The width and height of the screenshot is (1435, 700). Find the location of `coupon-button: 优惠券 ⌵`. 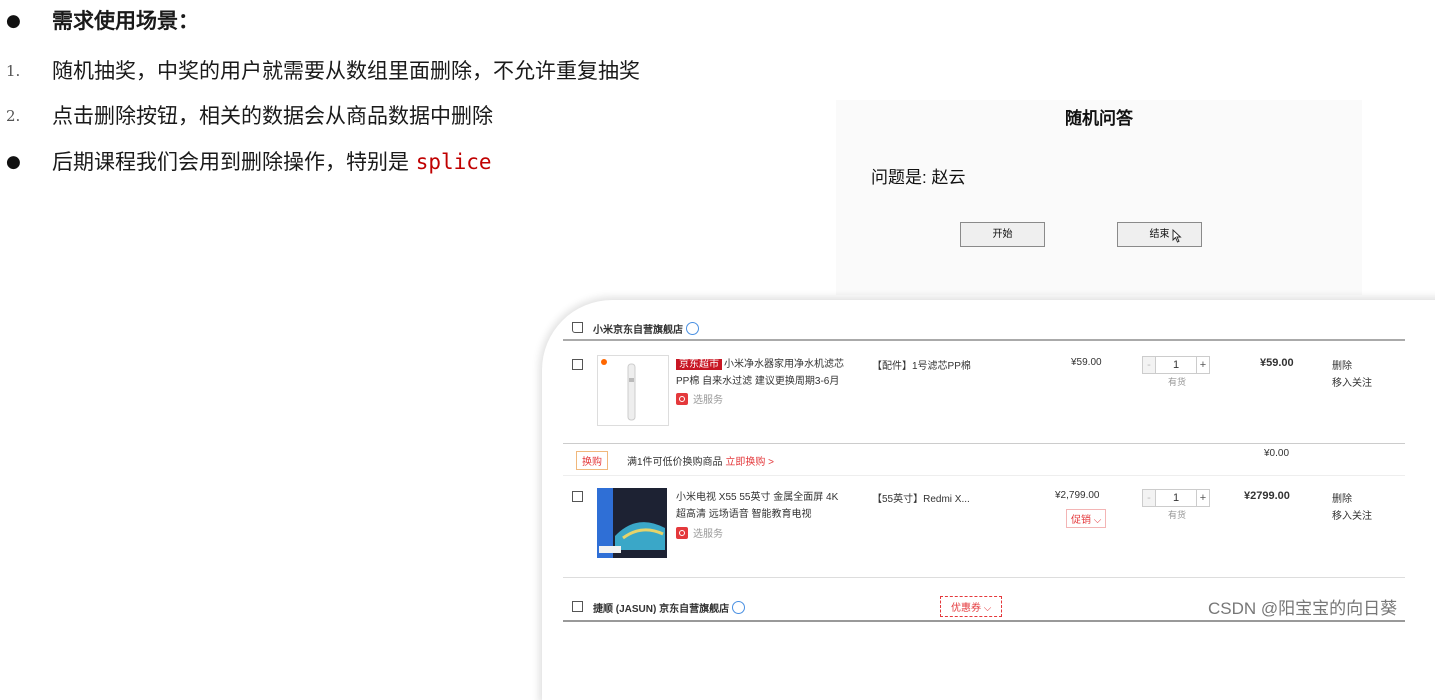

coupon-button: 优惠券 ⌵ is located at coordinates (971, 606).